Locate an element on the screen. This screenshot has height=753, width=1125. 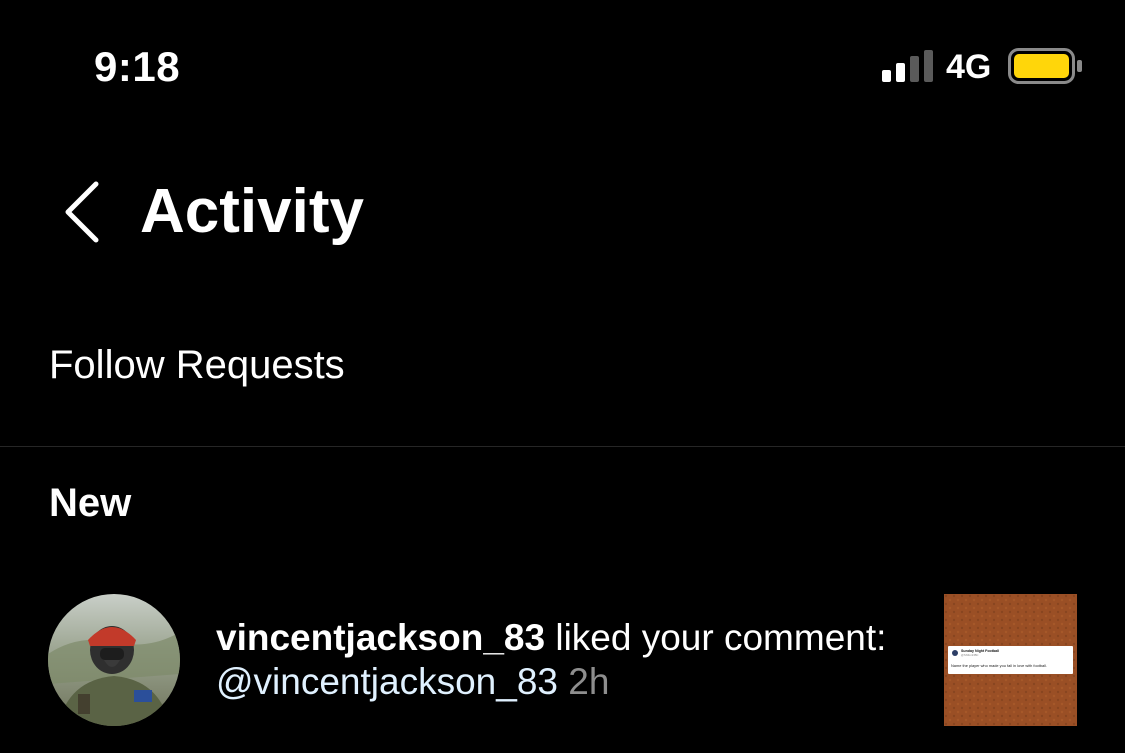
network-type: 4G is located at coordinates (969, 67).